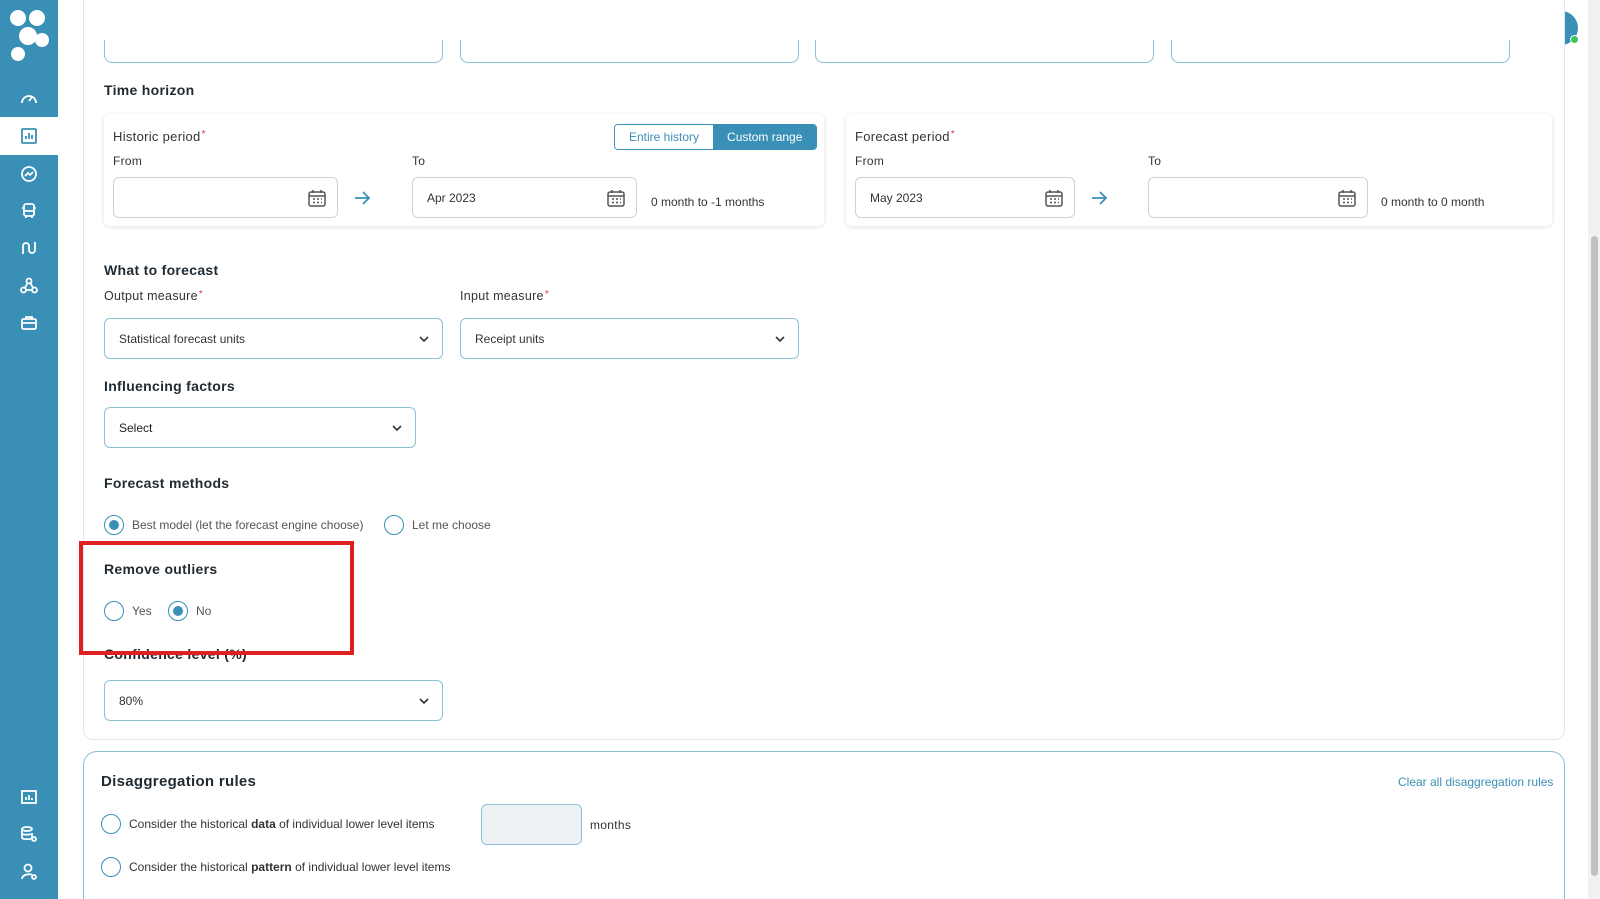 This screenshot has height=899, width=1600. I want to click on nav-analytics, so click(29, 174).